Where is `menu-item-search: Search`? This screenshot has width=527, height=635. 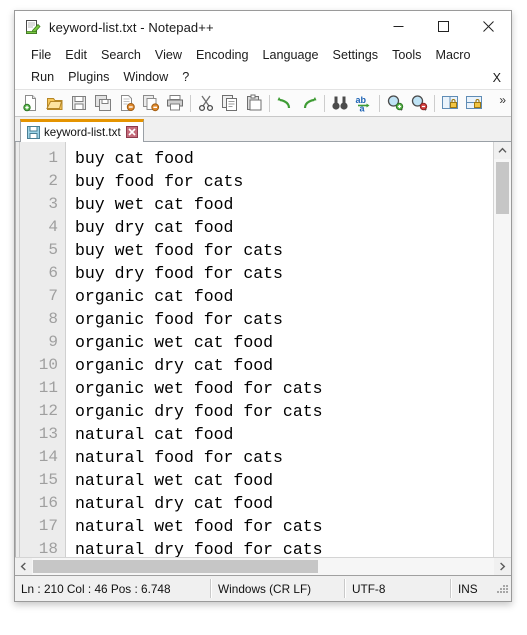
menu-item-search: Search is located at coordinates (121, 56).